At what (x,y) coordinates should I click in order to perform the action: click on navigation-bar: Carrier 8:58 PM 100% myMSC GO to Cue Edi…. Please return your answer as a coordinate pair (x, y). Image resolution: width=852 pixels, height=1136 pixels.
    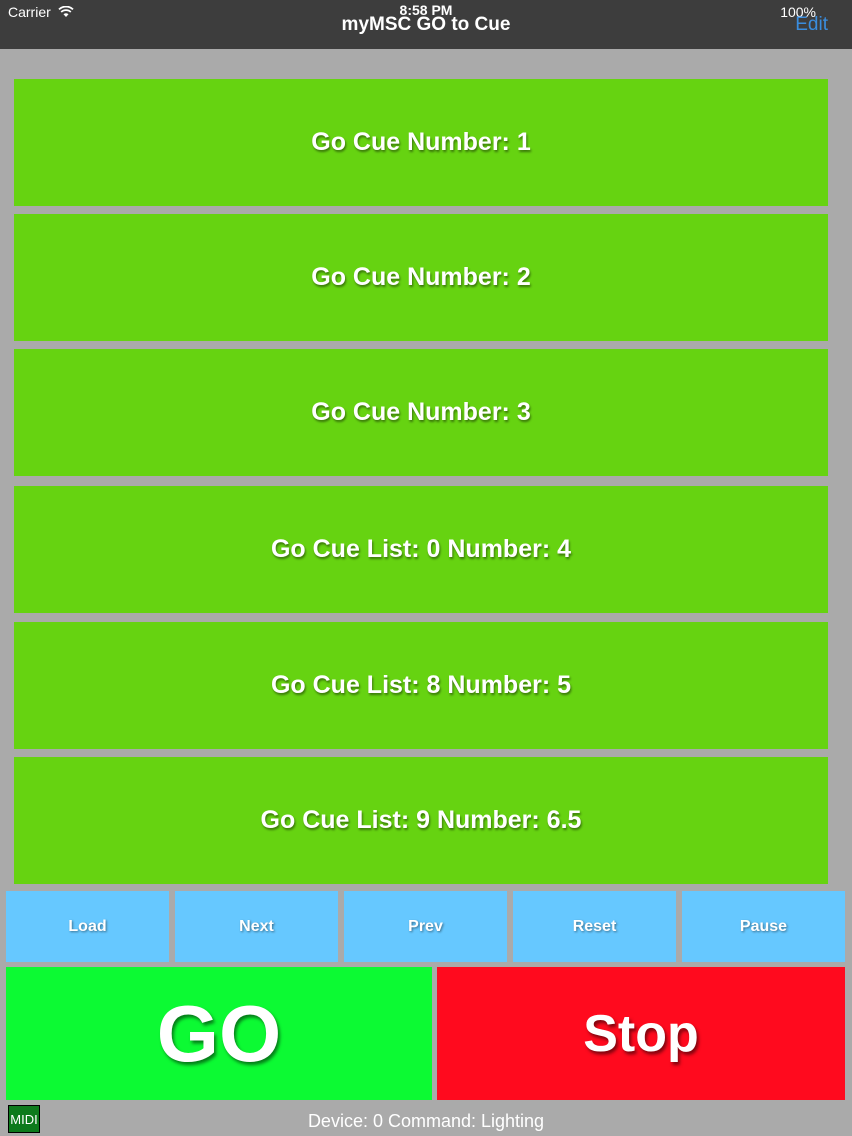
    Looking at the image, I should click on (426, 24).